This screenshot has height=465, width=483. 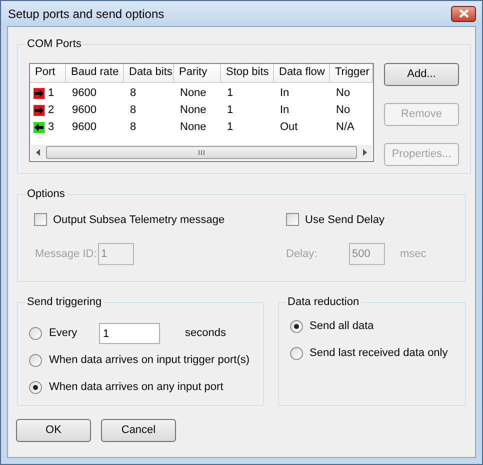 What do you see at coordinates (66, 254) in the screenshot?
I see `field-label: Message ID:` at bounding box center [66, 254].